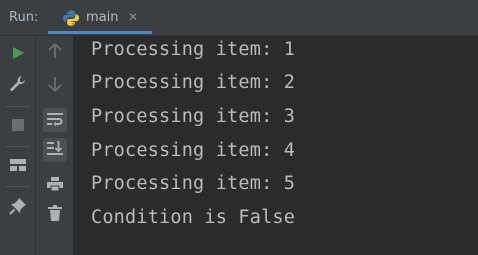 The height and width of the screenshot is (255, 478). I want to click on console-line: Processing item: 5, so click(193, 183).